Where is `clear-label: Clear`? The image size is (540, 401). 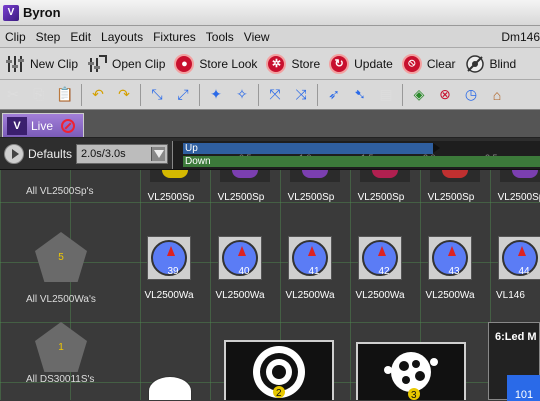 clear-label: Clear is located at coordinates (441, 63).